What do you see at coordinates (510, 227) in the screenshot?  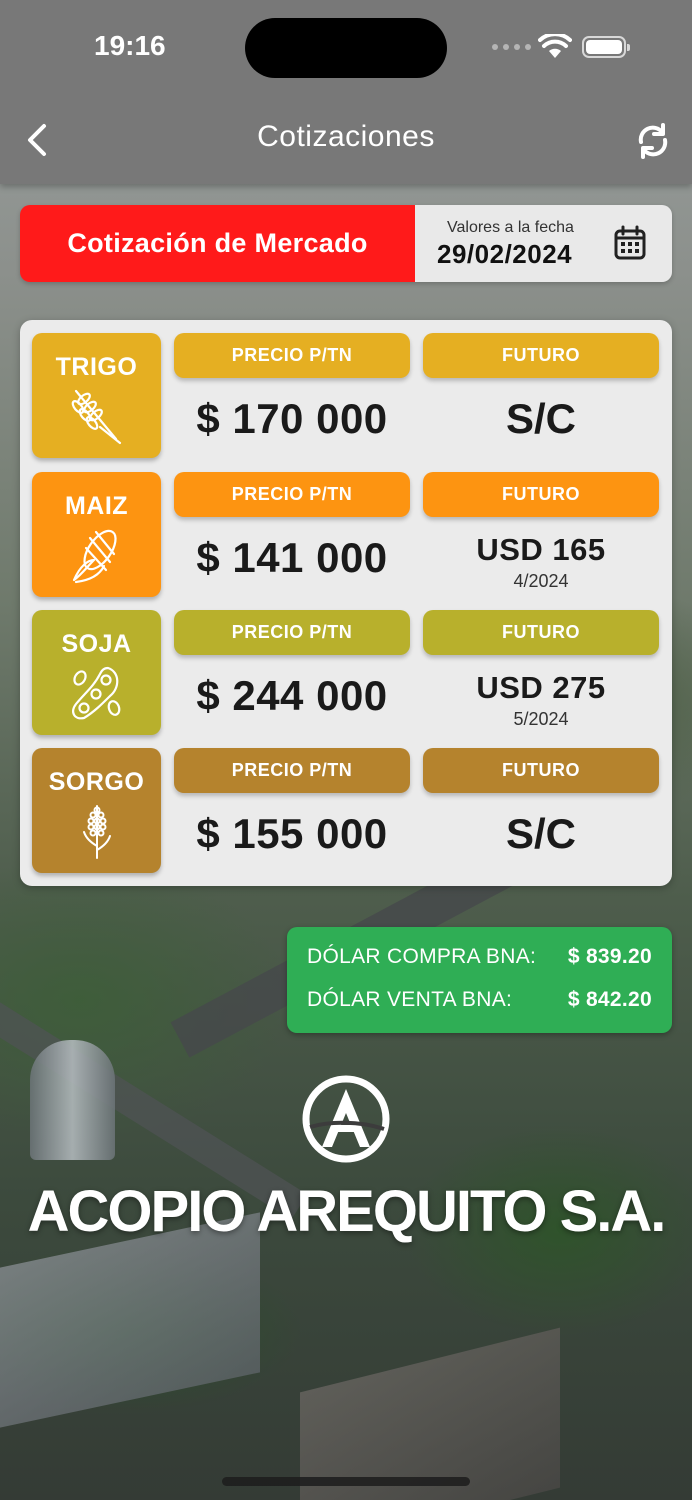 I see `date-caption: Valores a la fecha` at bounding box center [510, 227].